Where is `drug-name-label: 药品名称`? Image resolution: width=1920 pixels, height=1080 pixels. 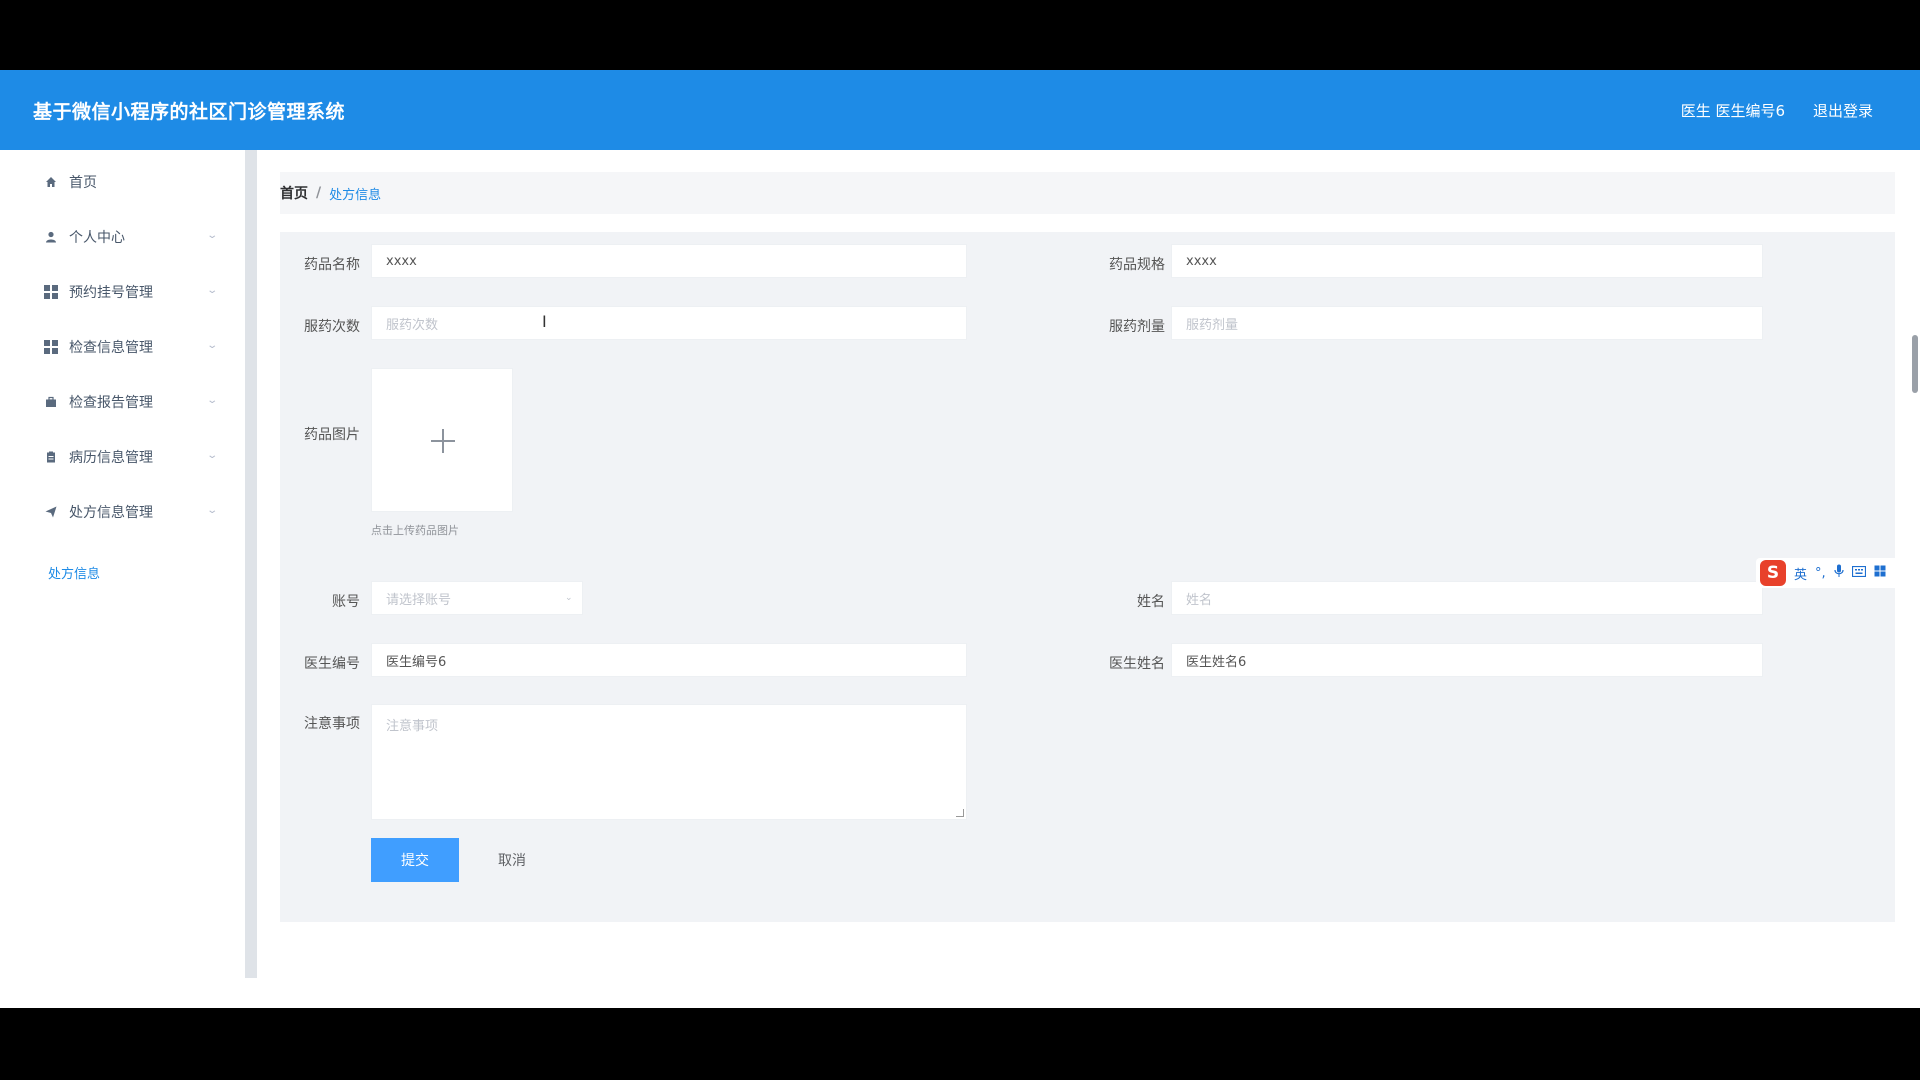 drug-name-label: 药品名称 is located at coordinates (332, 265).